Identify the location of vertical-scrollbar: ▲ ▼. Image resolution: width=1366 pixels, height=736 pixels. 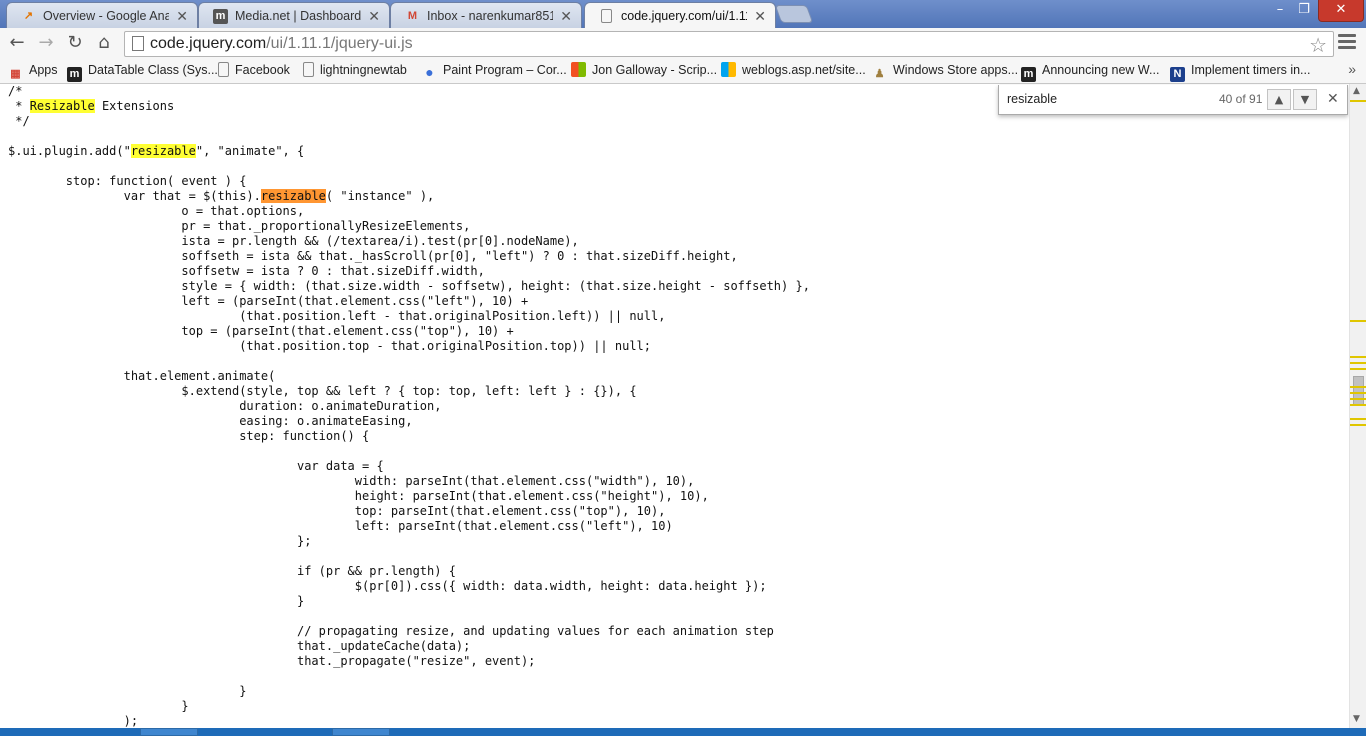
(1357, 406).